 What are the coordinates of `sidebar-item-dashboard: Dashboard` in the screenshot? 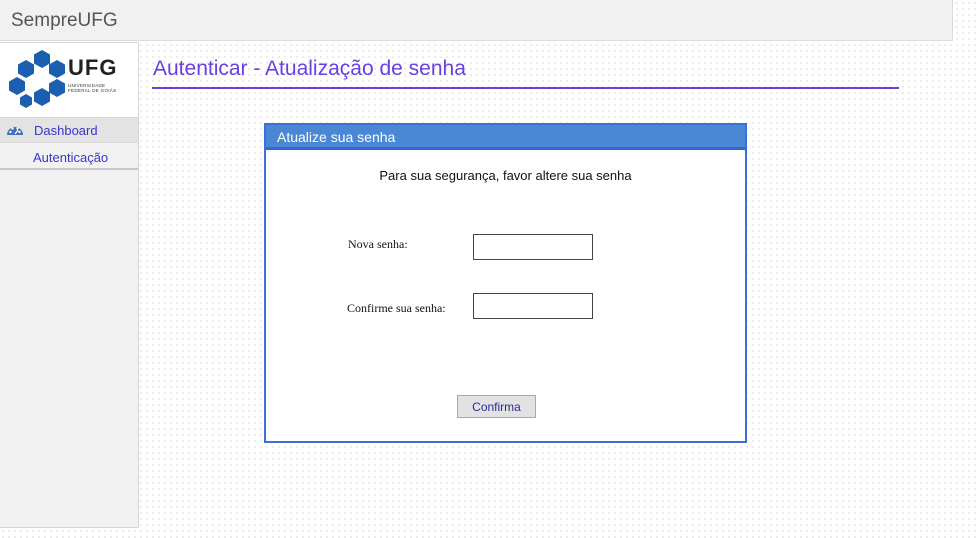 It's located at (69, 130).